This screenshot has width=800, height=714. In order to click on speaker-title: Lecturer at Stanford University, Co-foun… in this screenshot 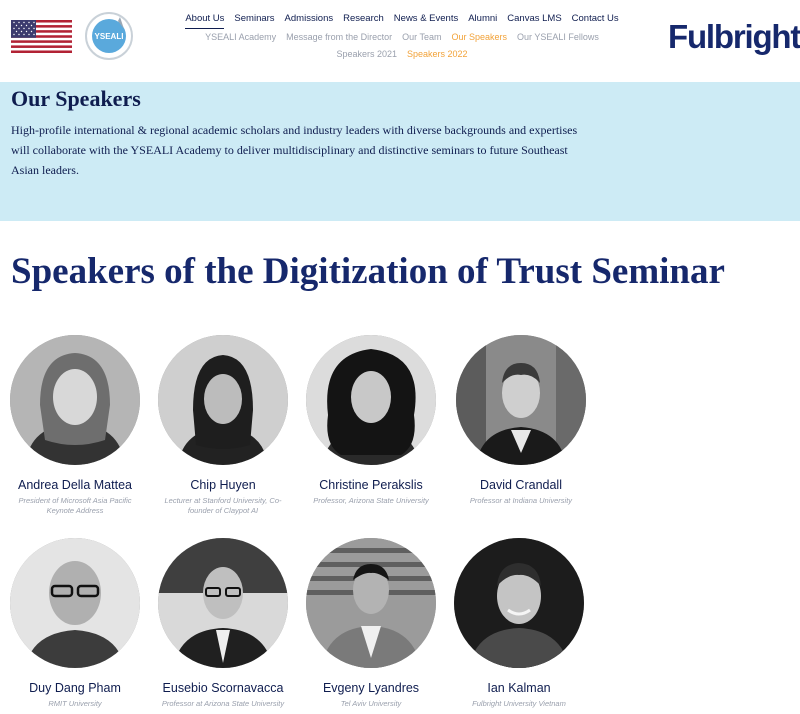, I will do `click(223, 505)`.